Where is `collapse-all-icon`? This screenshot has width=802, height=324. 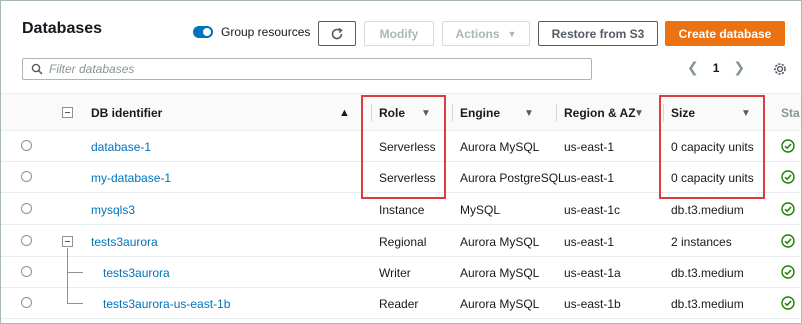 collapse-all-icon is located at coordinates (67, 112).